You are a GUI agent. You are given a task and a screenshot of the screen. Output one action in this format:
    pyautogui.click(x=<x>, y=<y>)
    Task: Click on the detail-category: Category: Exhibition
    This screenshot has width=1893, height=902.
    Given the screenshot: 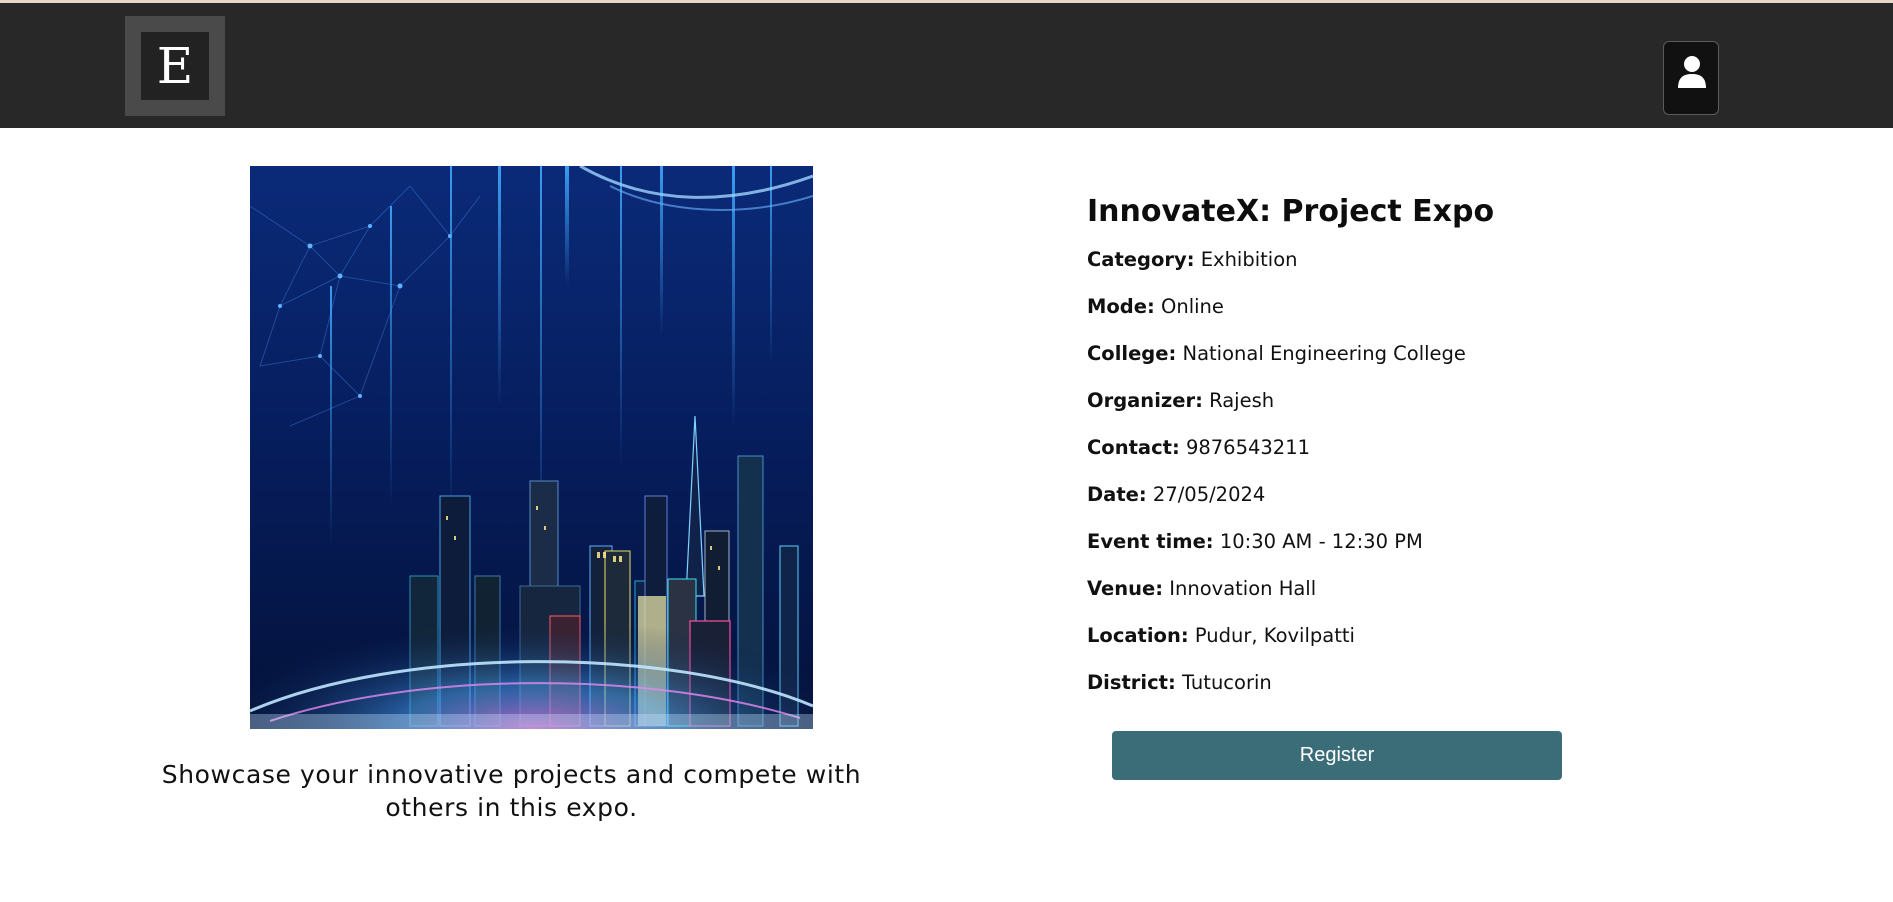 What is the action you would take?
    pyautogui.click(x=1387, y=259)
    